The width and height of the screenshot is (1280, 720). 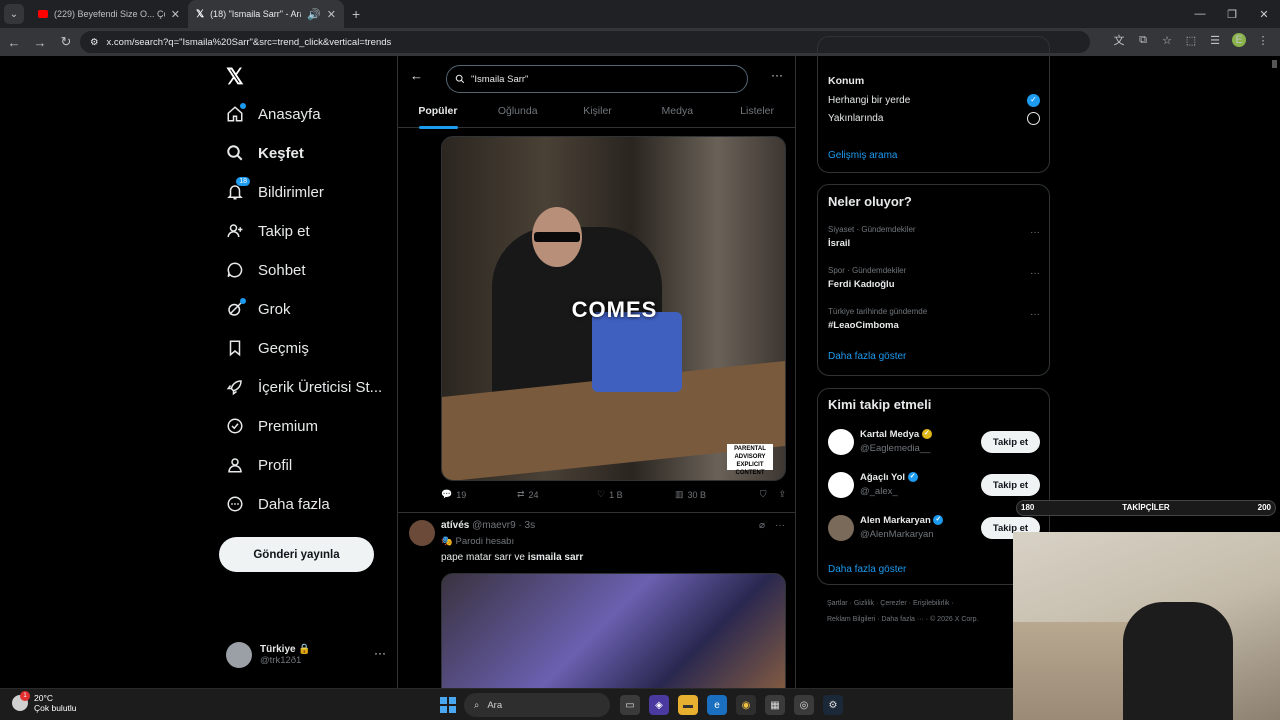 I want to click on nav-chat: Sohbet, so click(x=266, y=270).